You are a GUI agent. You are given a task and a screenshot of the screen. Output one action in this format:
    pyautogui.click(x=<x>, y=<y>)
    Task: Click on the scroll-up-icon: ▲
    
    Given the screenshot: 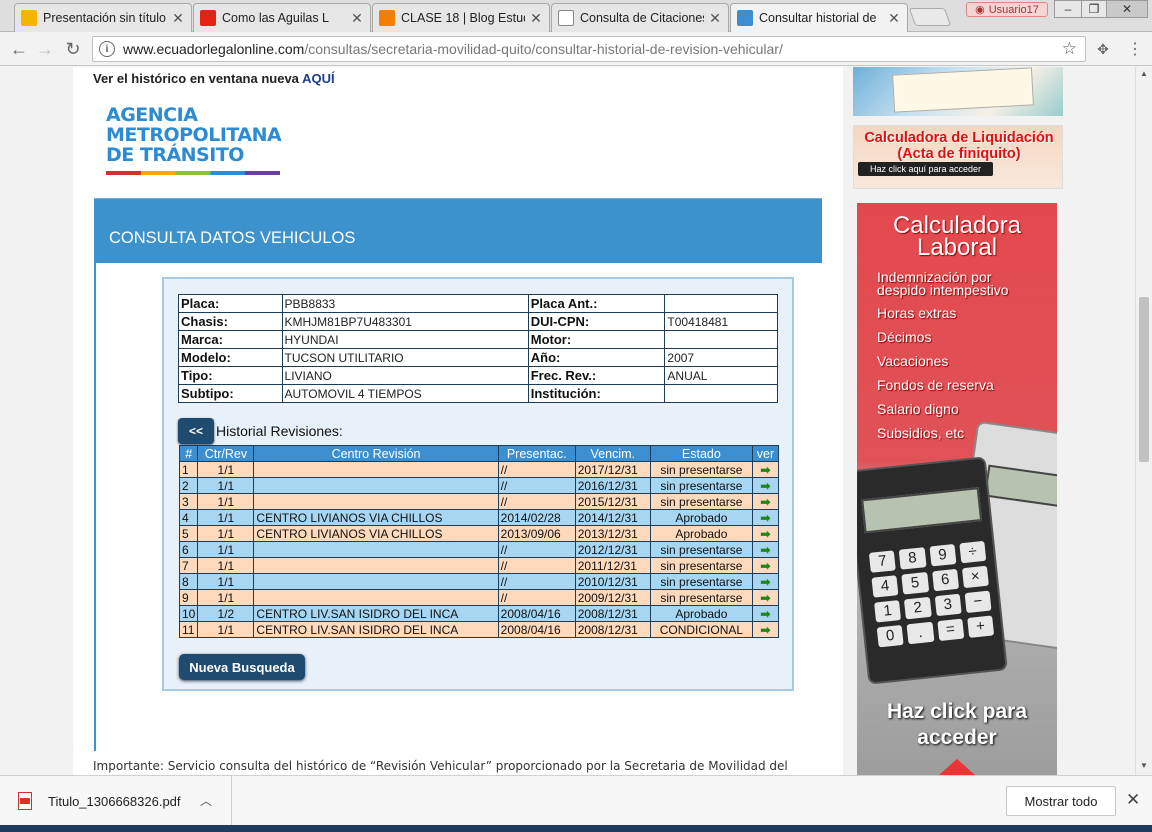 What is the action you would take?
    pyautogui.click(x=1144, y=73)
    